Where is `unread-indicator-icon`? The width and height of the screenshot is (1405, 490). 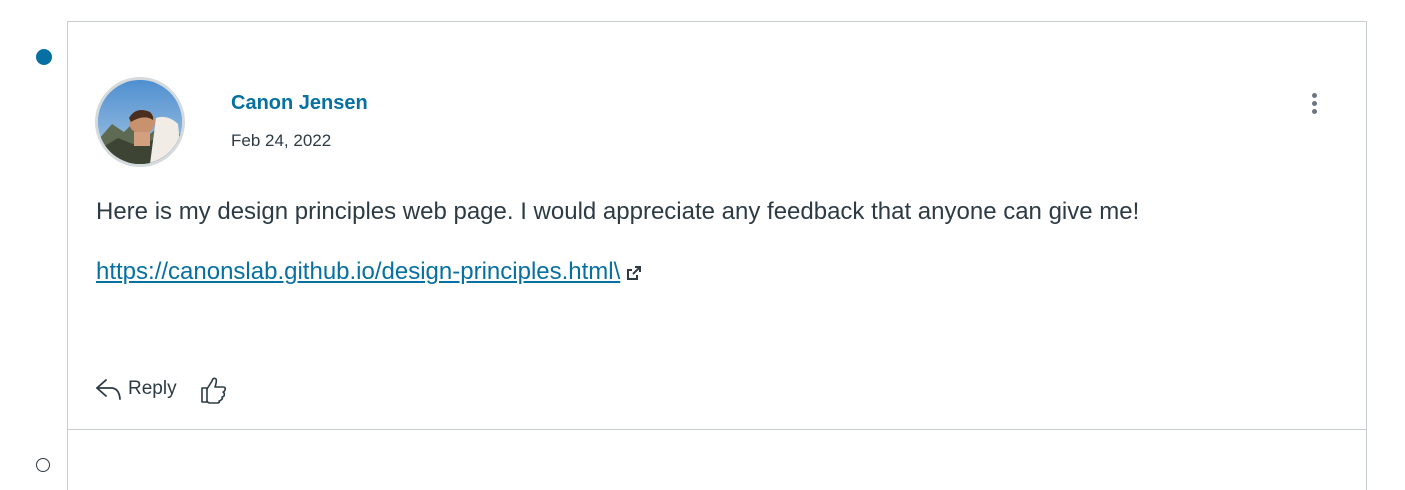 unread-indicator-icon is located at coordinates (44, 57).